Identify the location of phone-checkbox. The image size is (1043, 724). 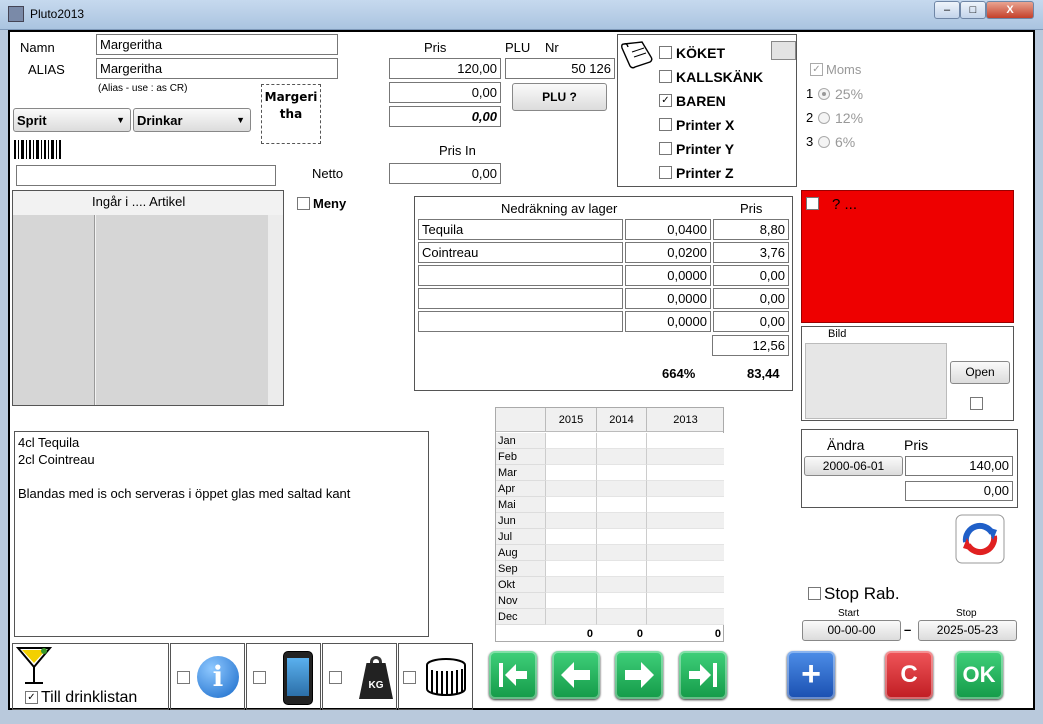
(259, 677).